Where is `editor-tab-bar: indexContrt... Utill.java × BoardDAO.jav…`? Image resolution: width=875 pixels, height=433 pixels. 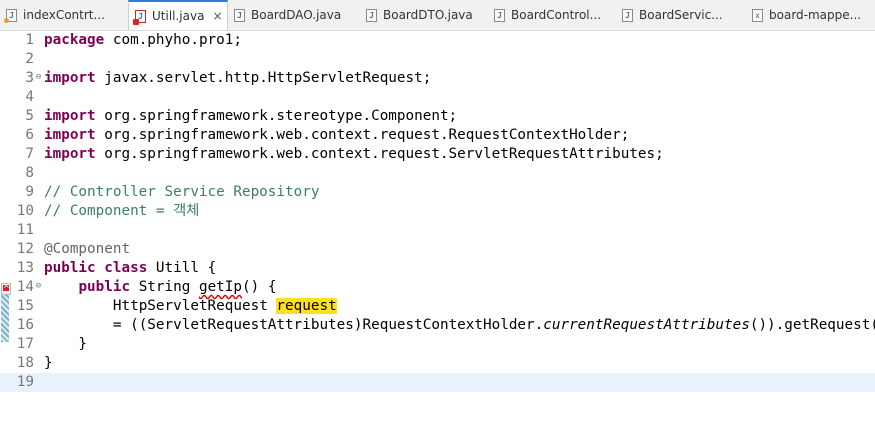 editor-tab-bar: indexContrt... Utill.java × BoardDAO.jav… is located at coordinates (437, 15).